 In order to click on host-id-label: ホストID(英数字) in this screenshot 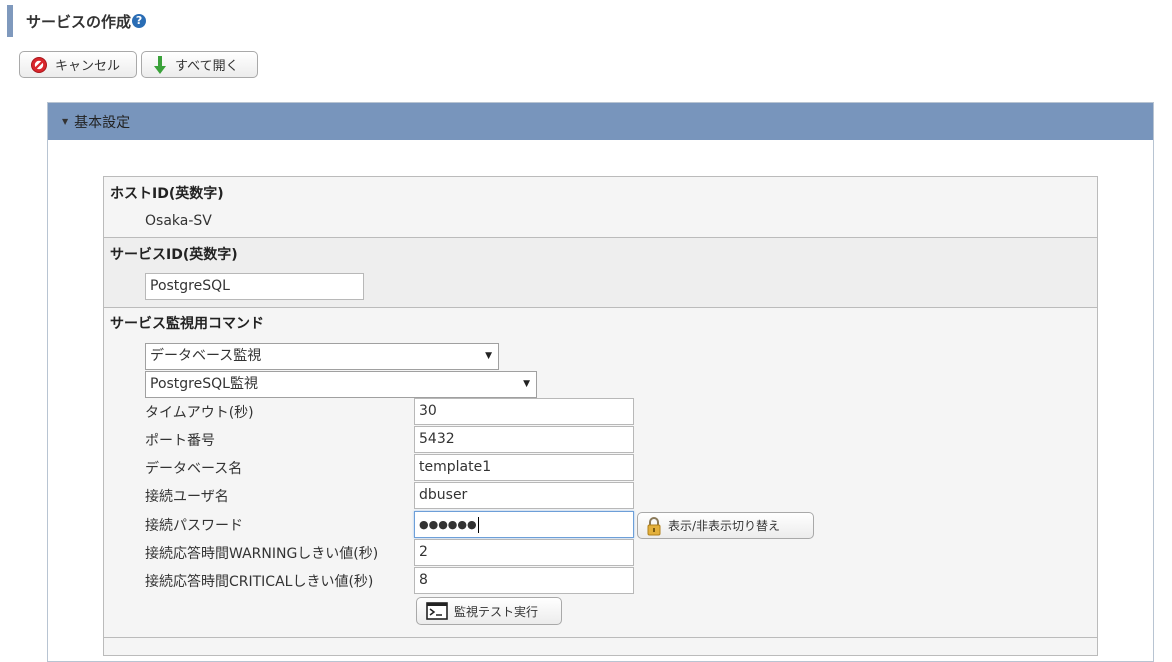, I will do `click(167, 194)`.